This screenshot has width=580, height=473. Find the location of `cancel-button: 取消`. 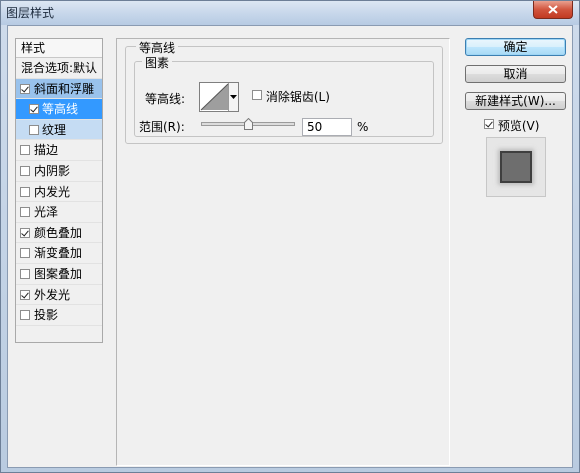

cancel-button: 取消 is located at coordinates (515, 74).